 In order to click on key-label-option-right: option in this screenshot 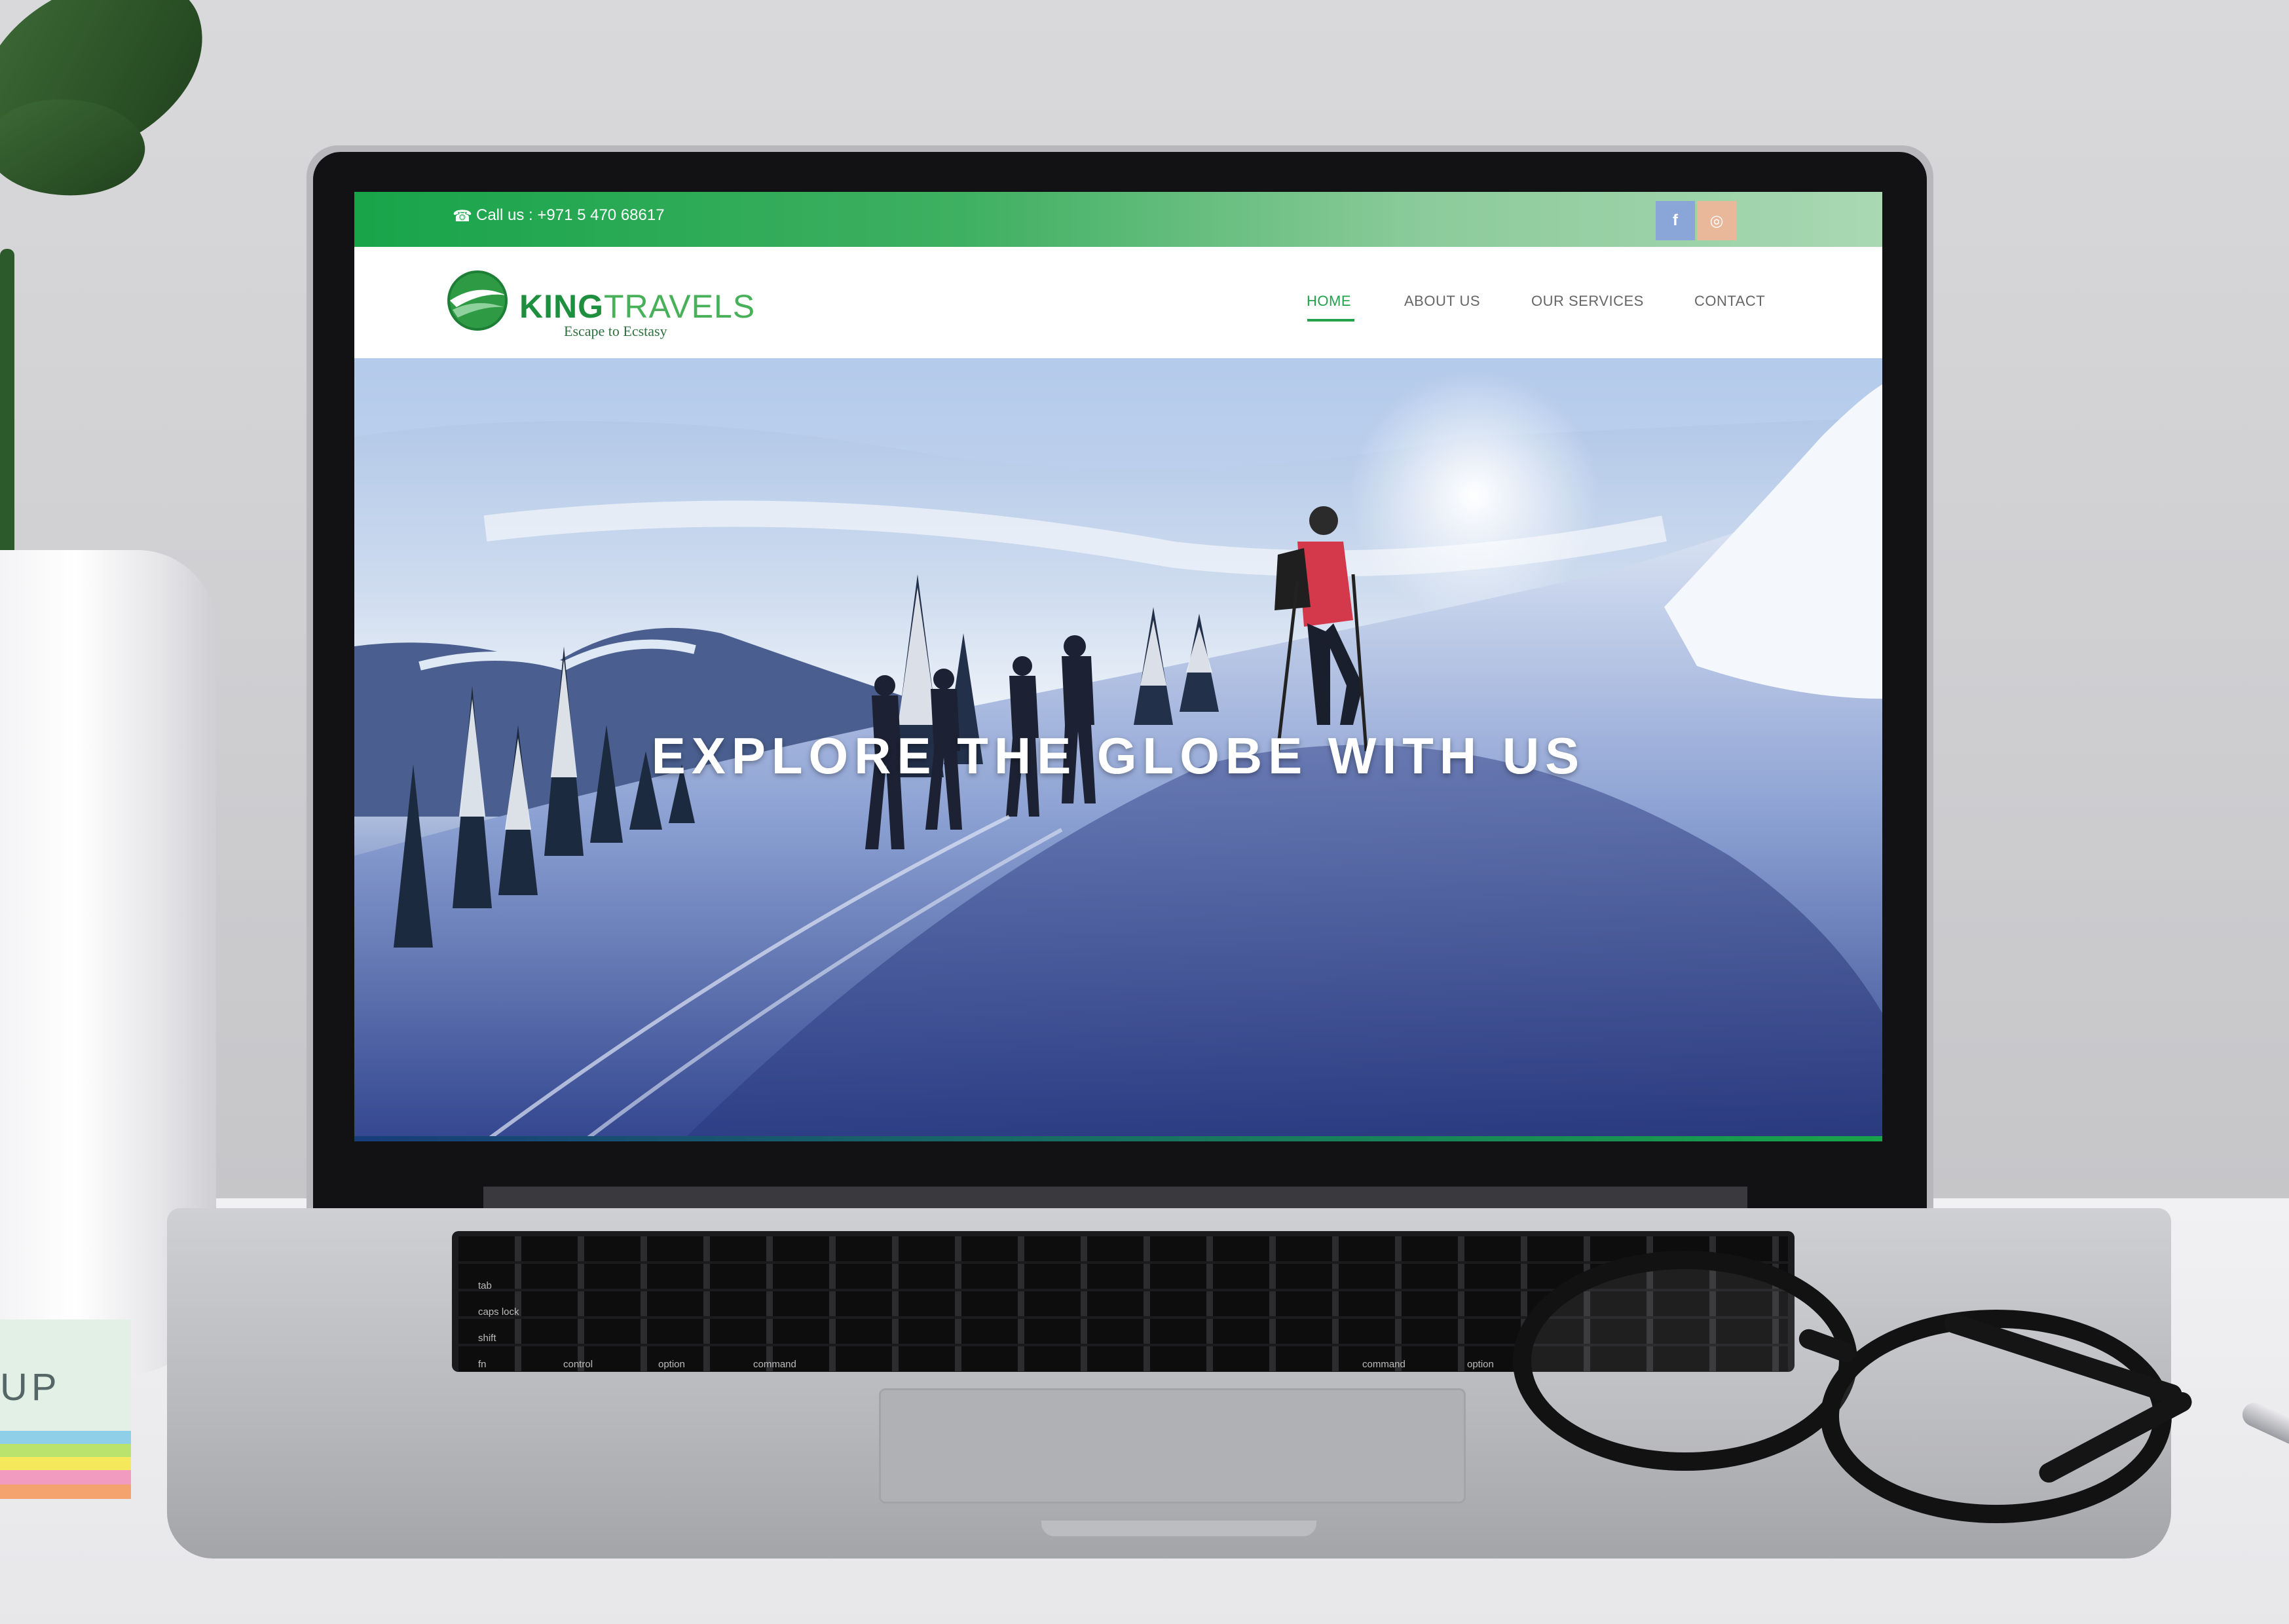, I will do `click(1481, 1364)`.